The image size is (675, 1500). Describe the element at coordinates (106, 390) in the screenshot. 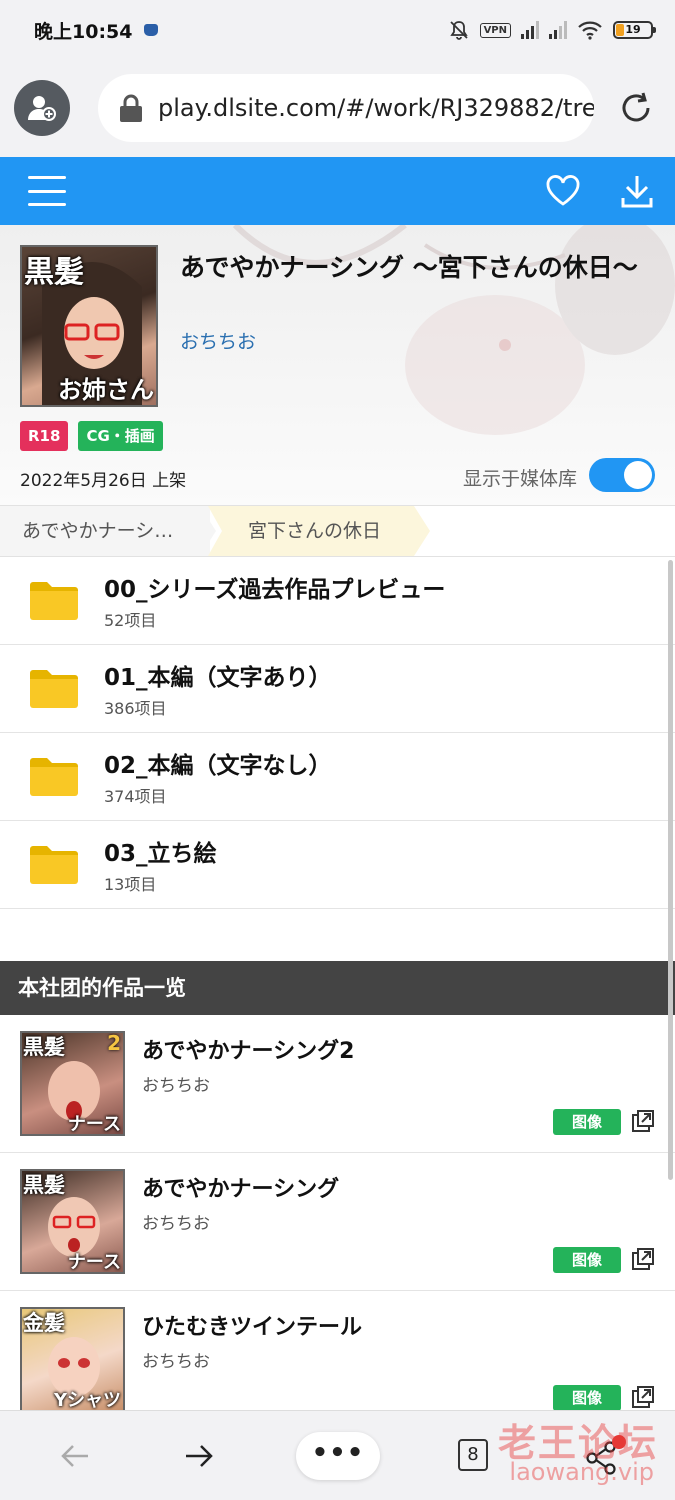

I see `cover-caption-bottom: お姉さん` at that location.